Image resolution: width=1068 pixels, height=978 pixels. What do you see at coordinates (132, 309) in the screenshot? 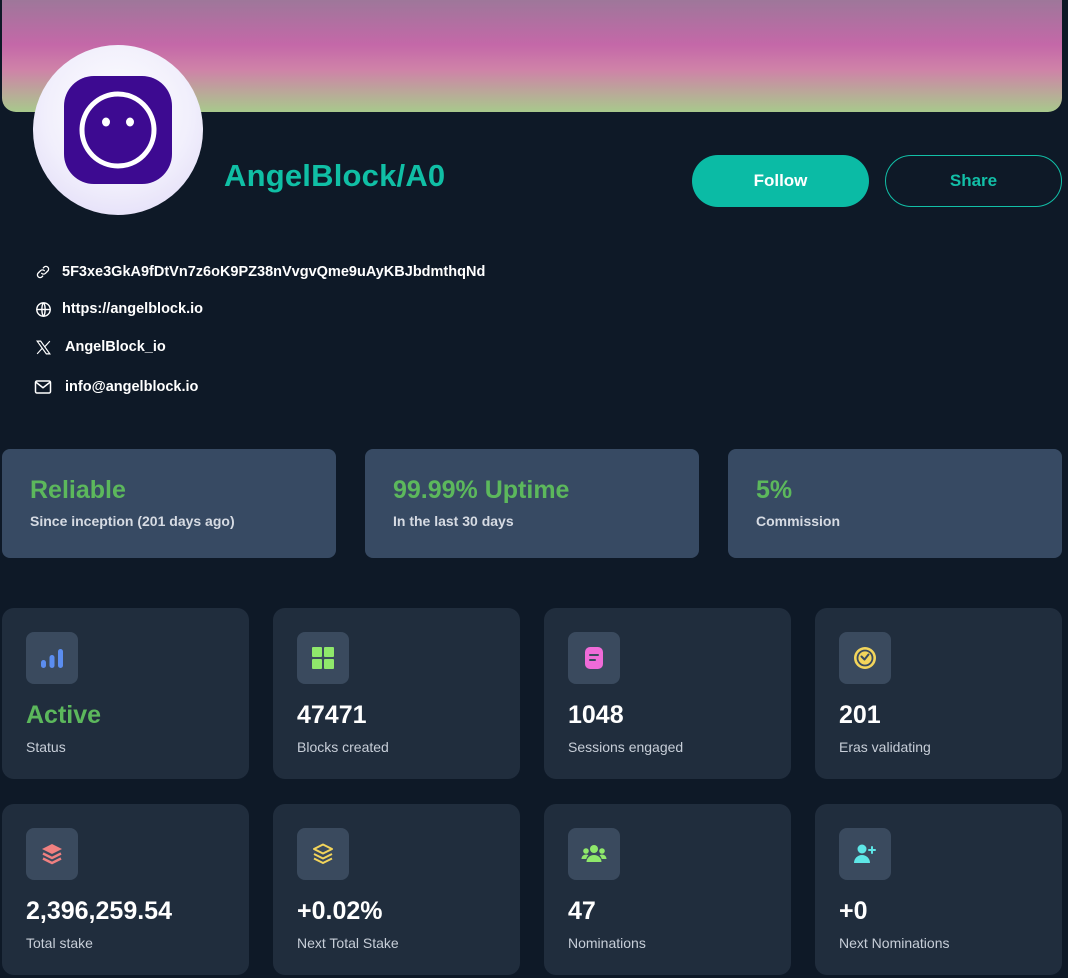
I see `website-link: https://angelblock.io` at bounding box center [132, 309].